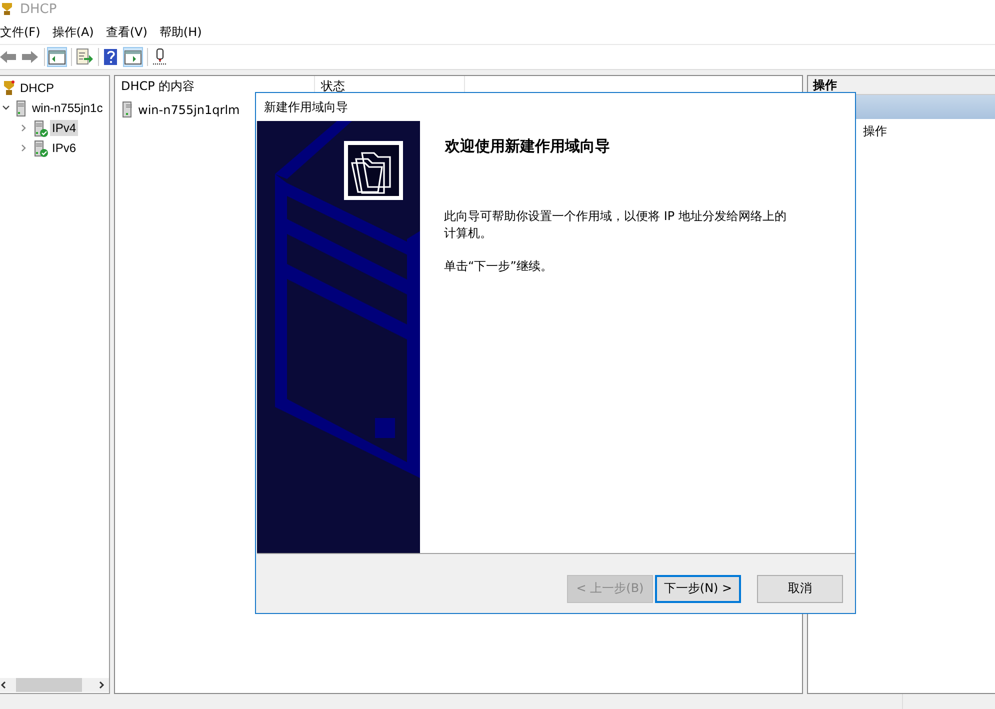 This screenshot has height=709, width=995. Describe the element at coordinates (3, 685) in the screenshot. I see `scroll-left-icon` at that location.